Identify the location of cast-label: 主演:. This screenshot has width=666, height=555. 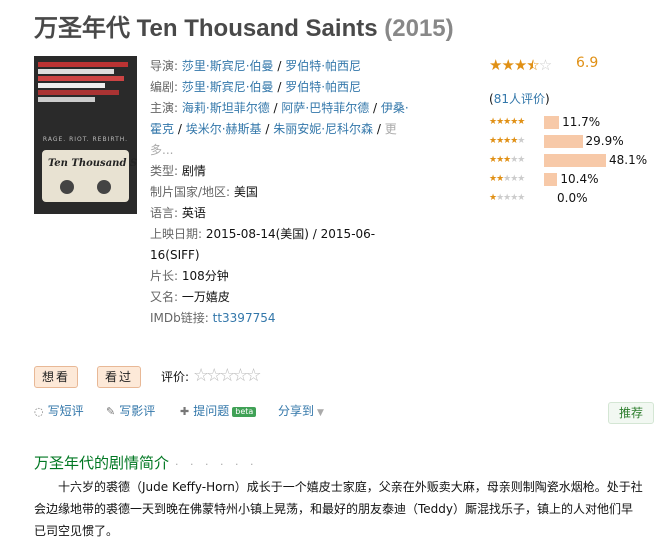
(164, 108).